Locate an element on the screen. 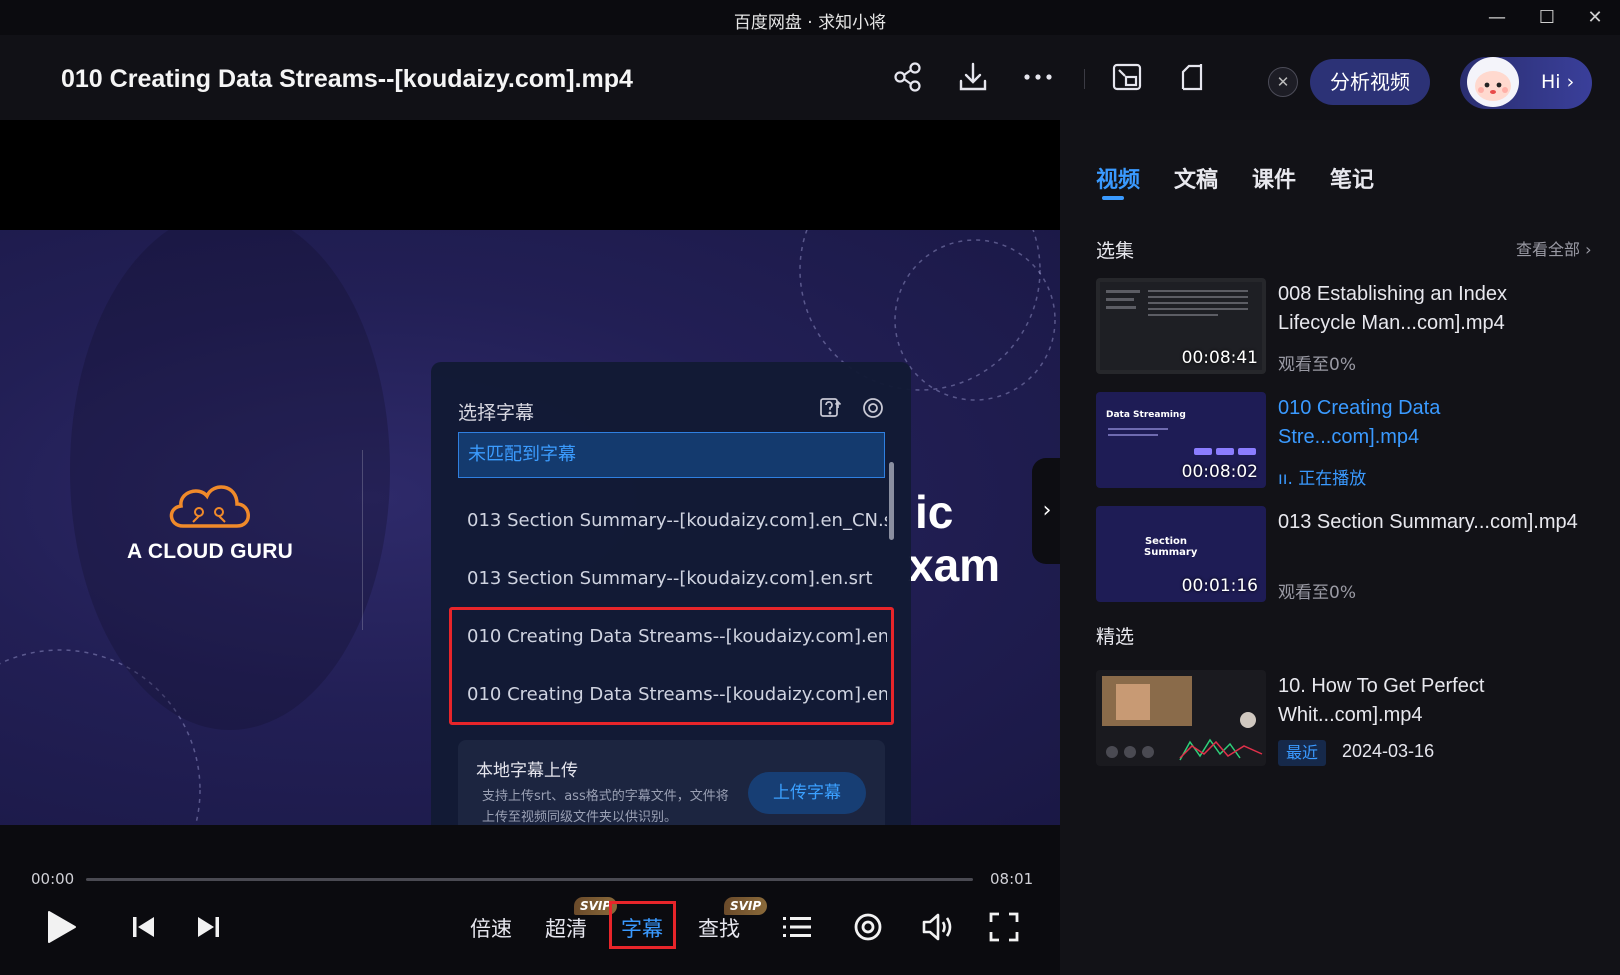  episode-thumbnail: 00:08:41 is located at coordinates (1181, 326).